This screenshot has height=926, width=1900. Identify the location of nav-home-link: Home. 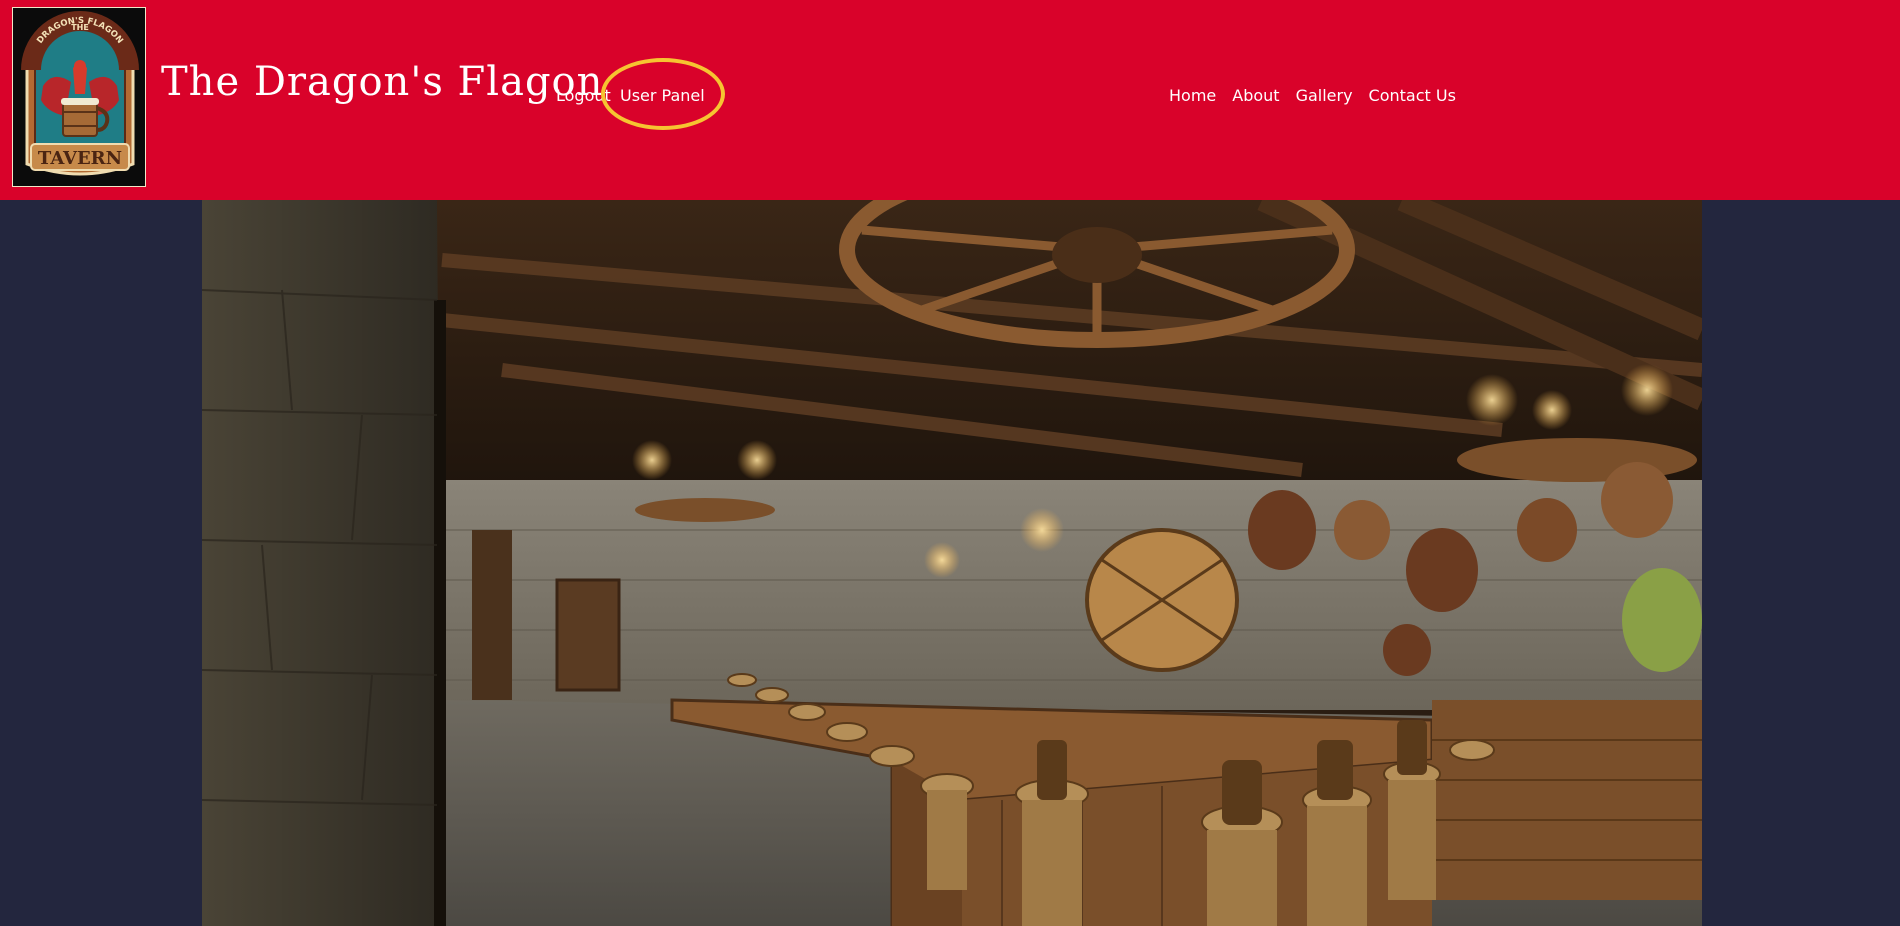
(1192, 95).